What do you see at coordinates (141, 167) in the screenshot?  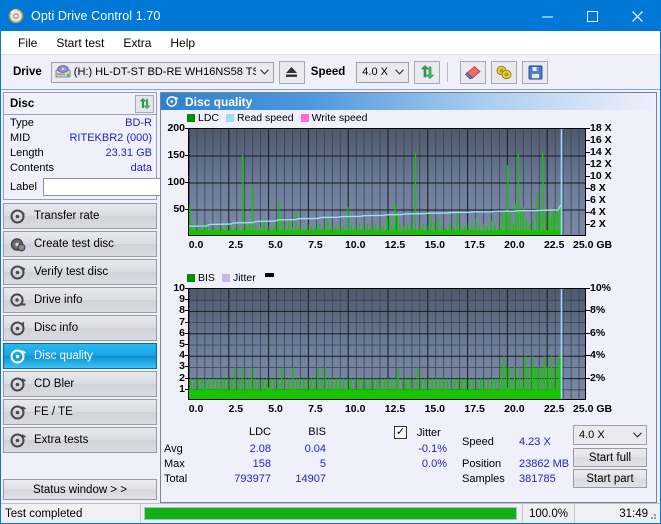 I see `disc-contents-value: data` at bounding box center [141, 167].